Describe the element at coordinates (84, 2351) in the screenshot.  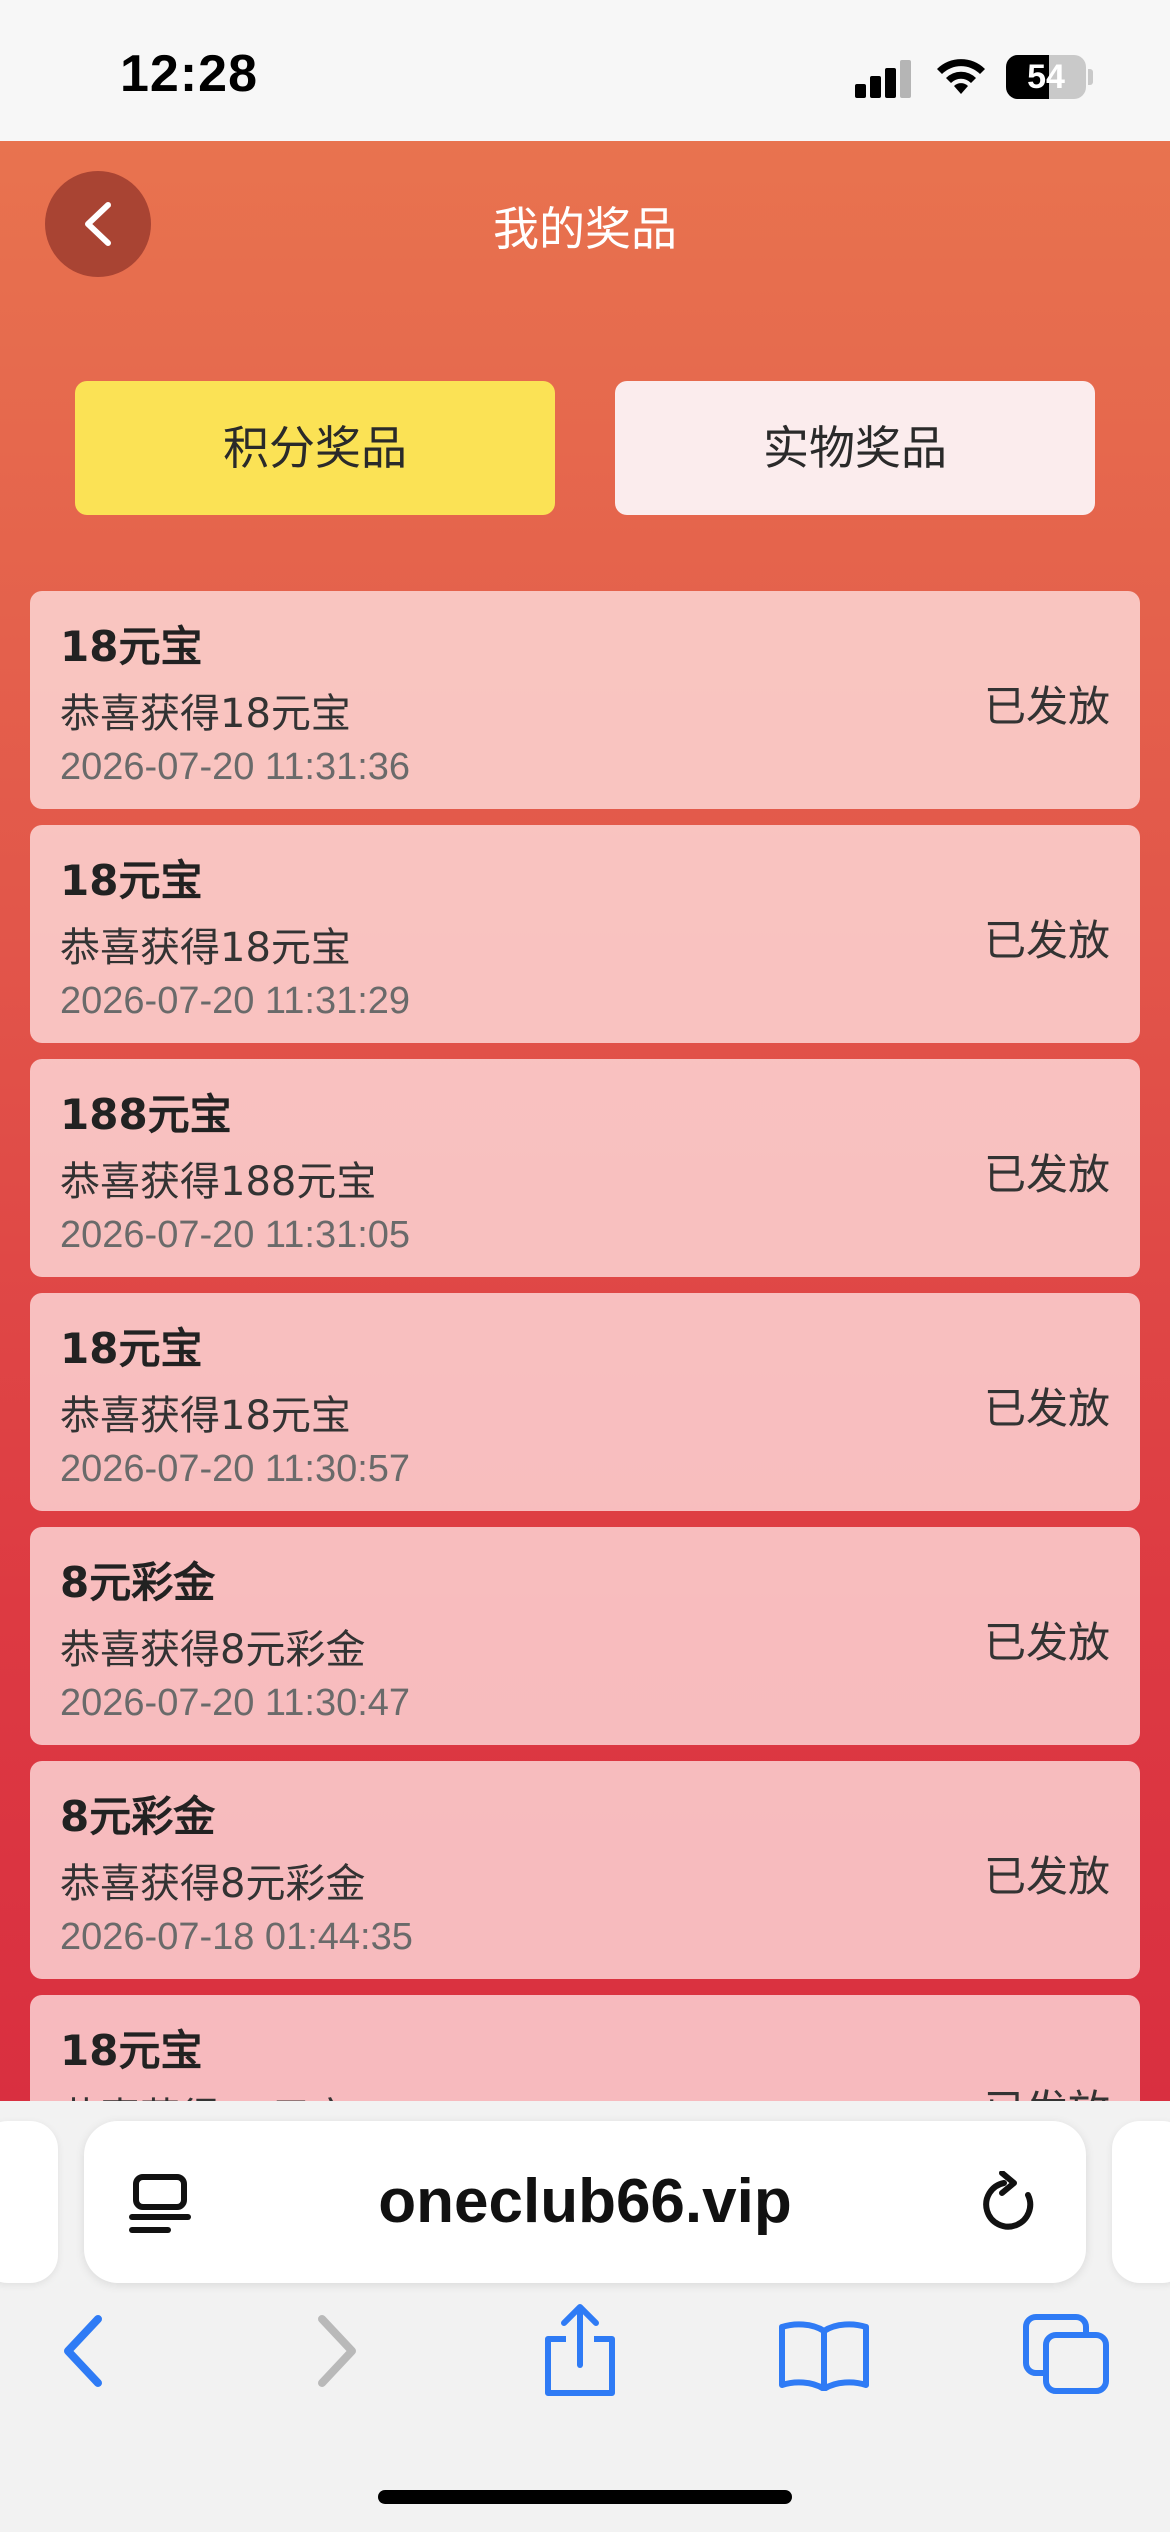
I see `back-arrow-icon` at that location.